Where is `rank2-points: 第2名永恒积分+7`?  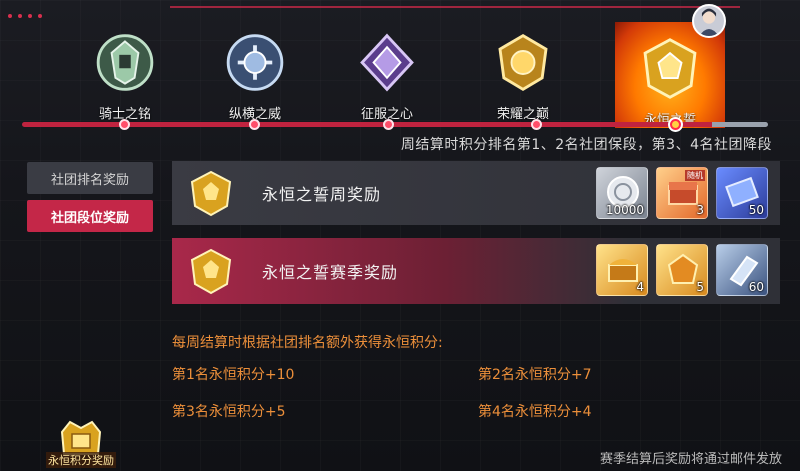 rank2-points: 第2名永恒积分+7 is located at coordinates (535, 375).